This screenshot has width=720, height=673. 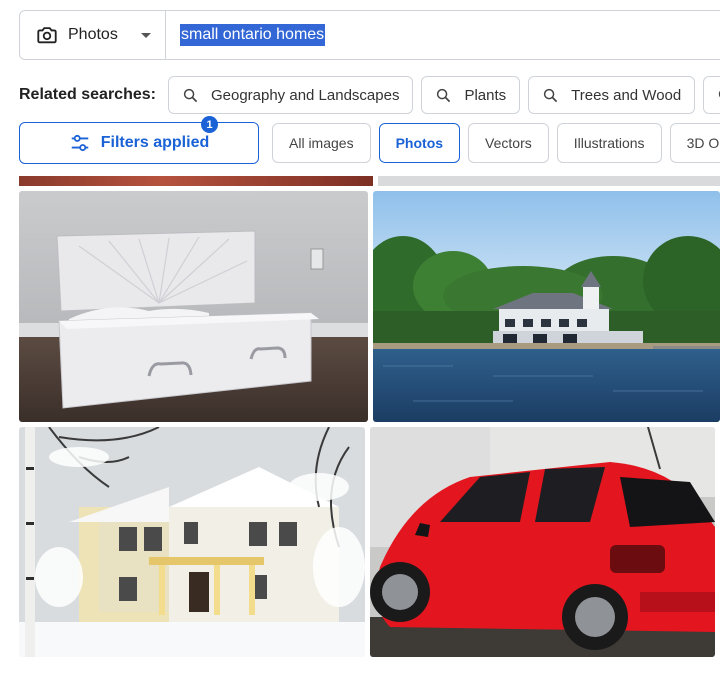 What do you see at coordinates (419, 143) in the screenshot?
I see `tab-photos: Photos` at bounding box center [419, 143].